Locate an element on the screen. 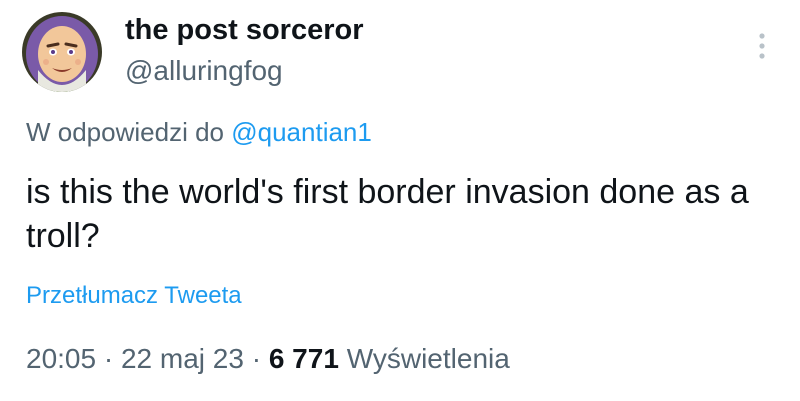  more-vertical-icon is located at coordinates (762, 46).